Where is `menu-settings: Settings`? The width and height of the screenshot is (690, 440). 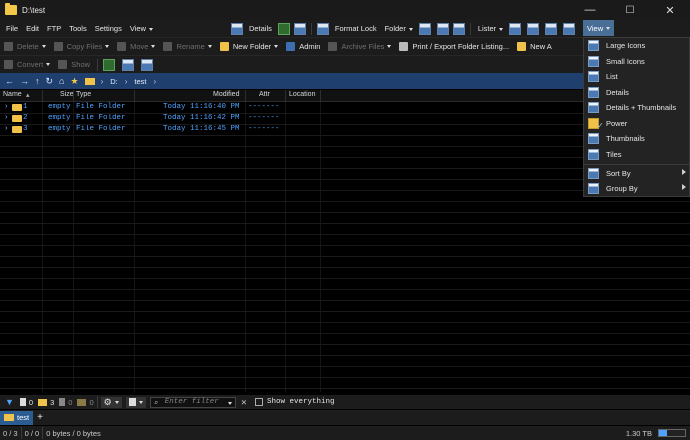
menu-settings: Settings is located at coordinates (108, 28).